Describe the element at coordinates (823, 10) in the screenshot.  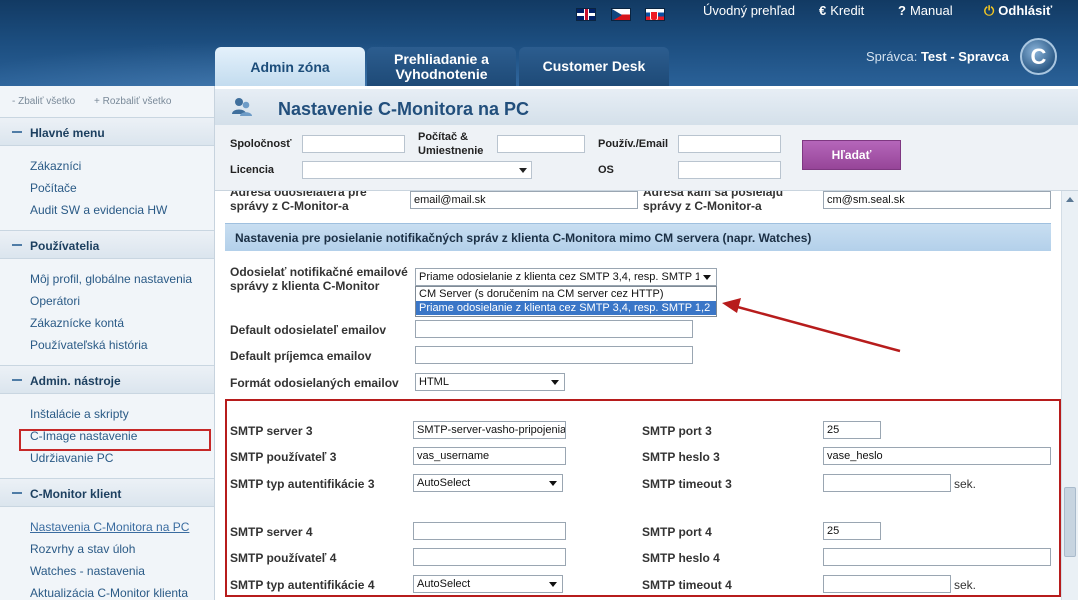
I see `euro-icon: €` at that location.